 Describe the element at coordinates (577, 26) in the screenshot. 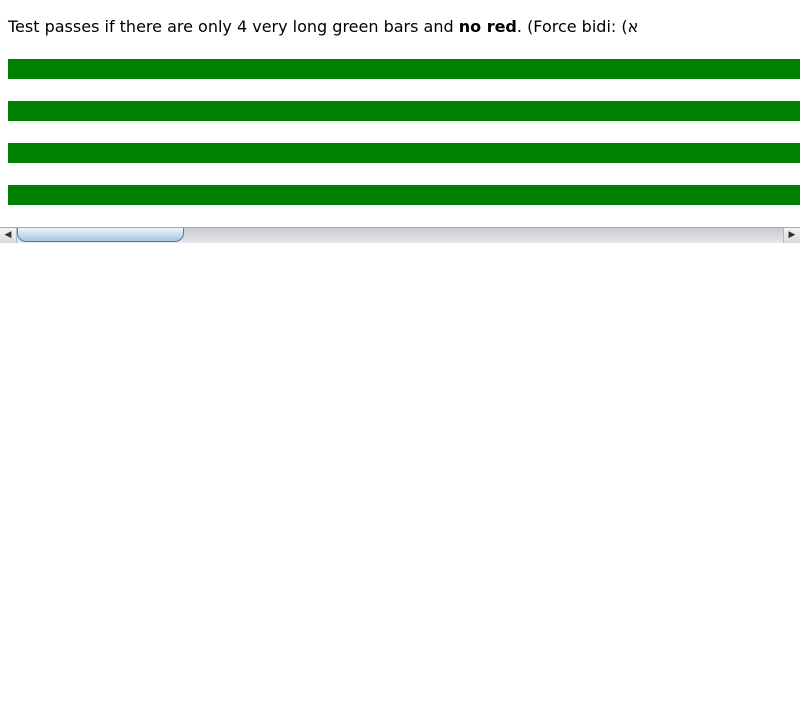

I see `description-suffix: . (Force bidi: (א` at that location.